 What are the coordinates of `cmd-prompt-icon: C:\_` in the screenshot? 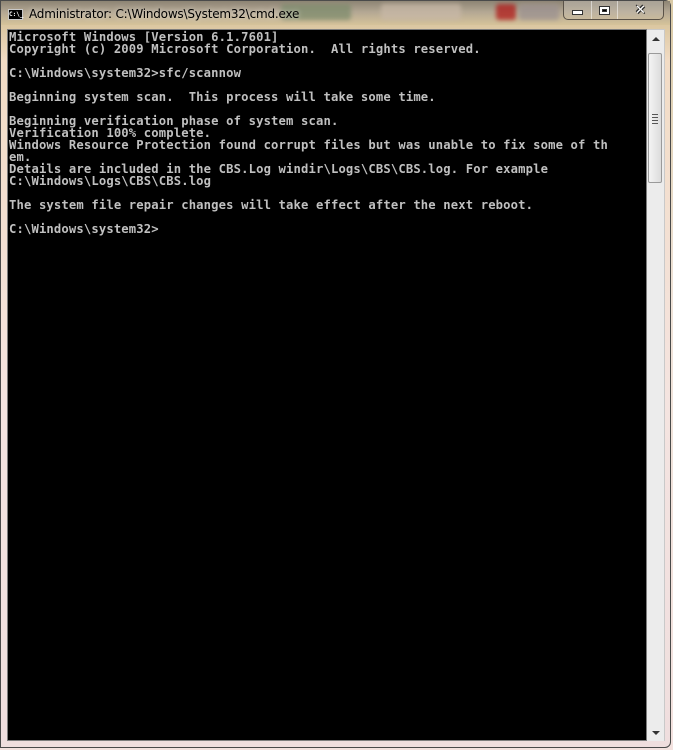 It's located at (15, 14).